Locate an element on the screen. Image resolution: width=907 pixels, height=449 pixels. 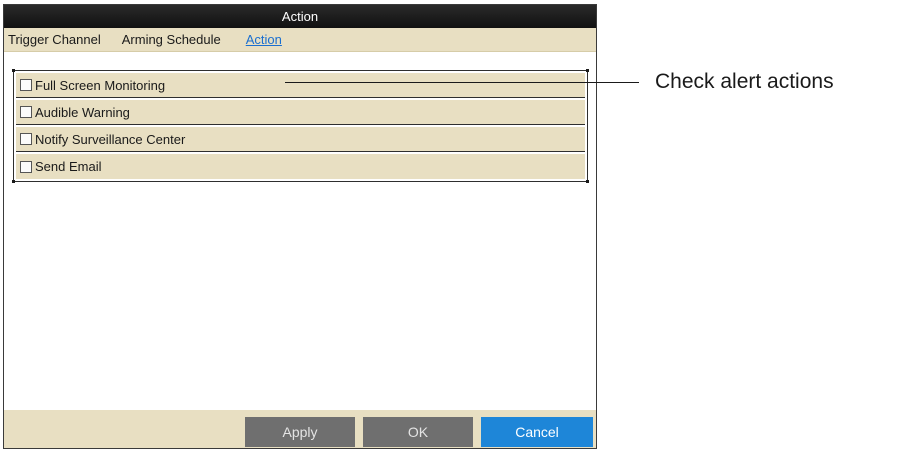
action-label: Full Screen Monitoring is located at coordinates (100, 85).